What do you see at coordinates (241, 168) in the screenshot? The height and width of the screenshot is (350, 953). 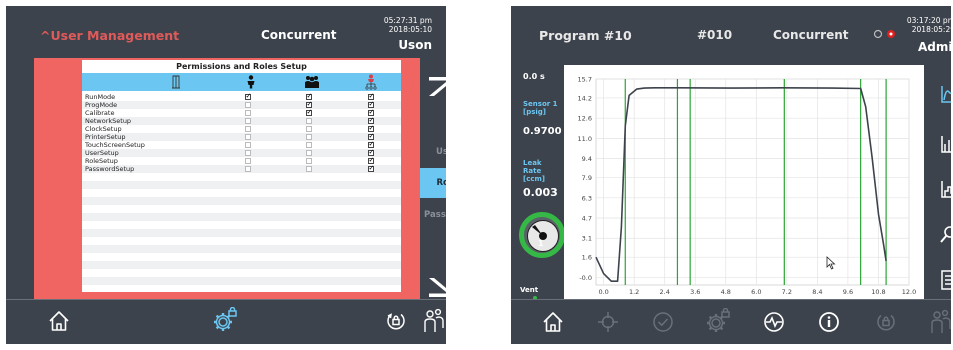 I see `table-row: PasswordSetup` at bounding box center [241, 168].